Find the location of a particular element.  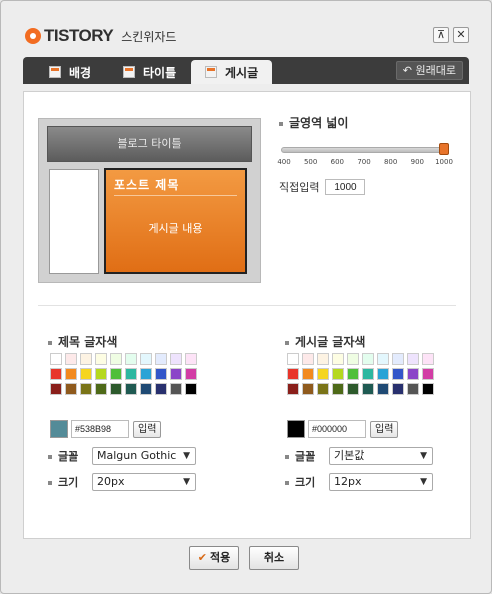

restore-default-button: ↶ 원래대로 is located at coordinates (429, 70).